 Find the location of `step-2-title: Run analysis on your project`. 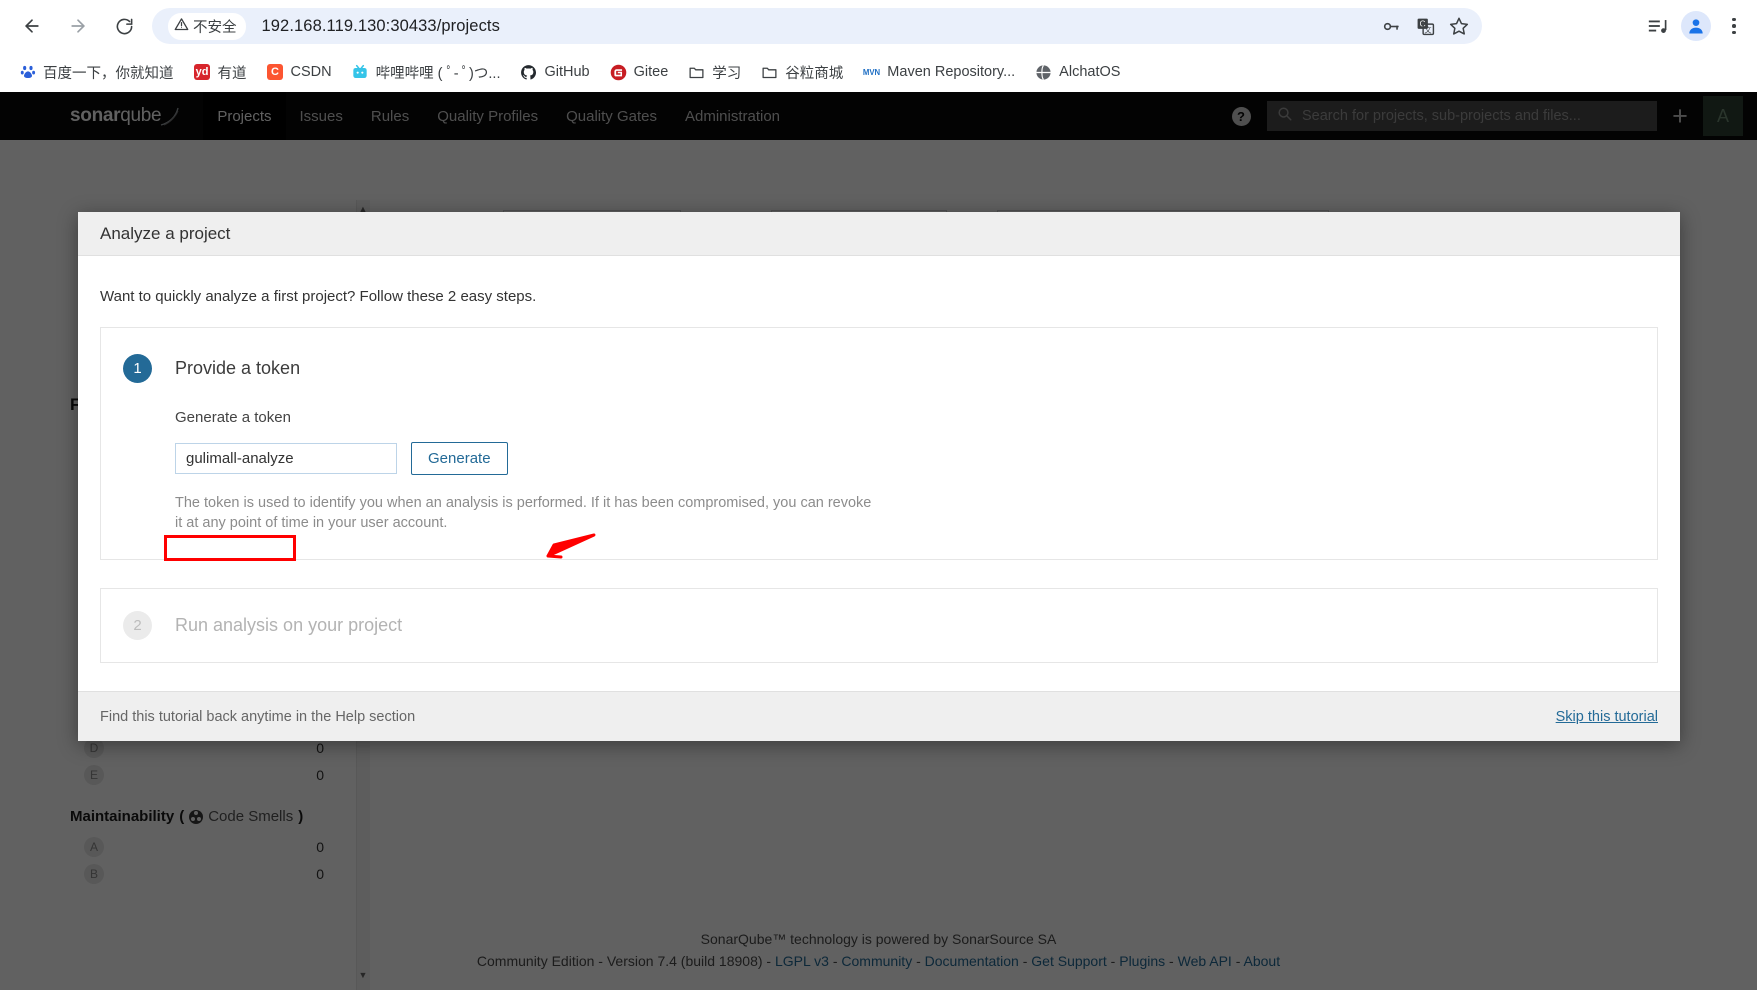

step-2-title: Run analysis on your project is located at coordinates (289, 625).